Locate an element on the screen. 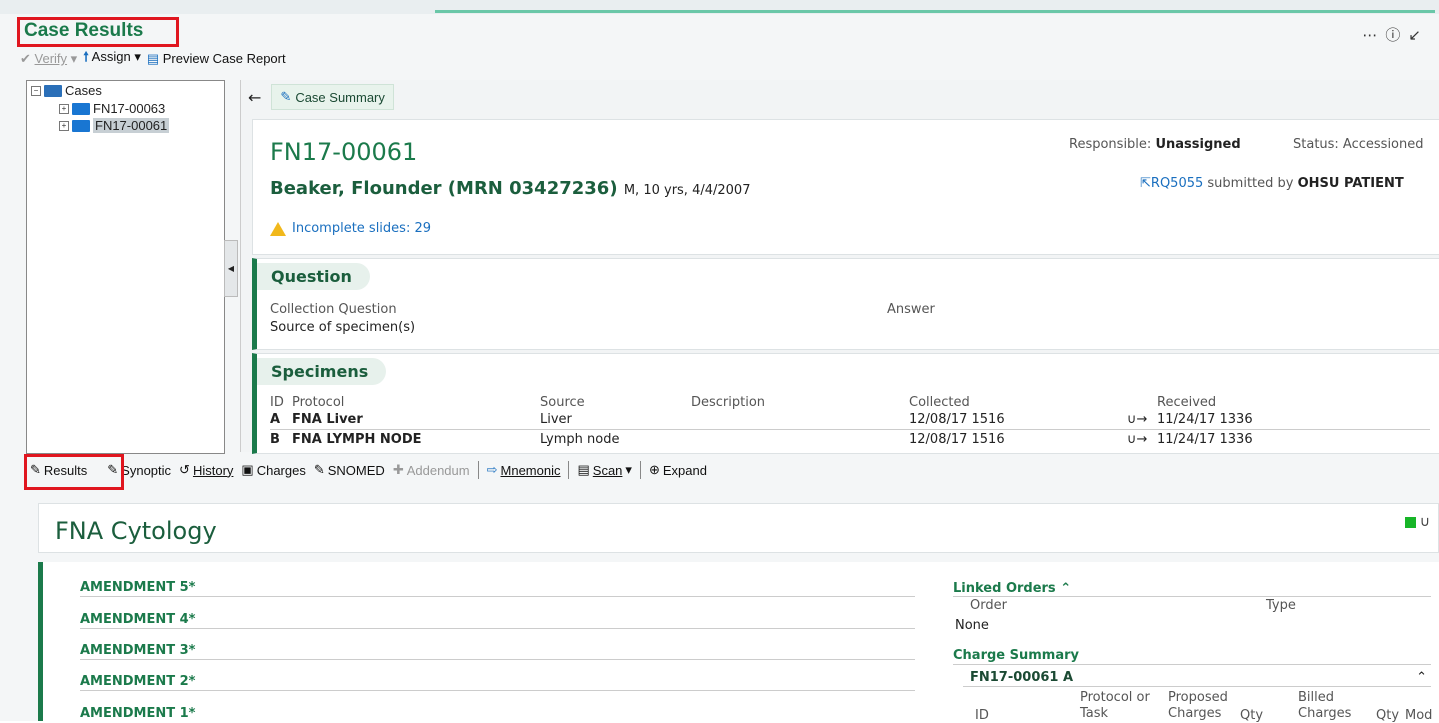 The height and width of the screenshot is (723, 1439). help-icon: ⓘ is located at coordinates (1396, 35).